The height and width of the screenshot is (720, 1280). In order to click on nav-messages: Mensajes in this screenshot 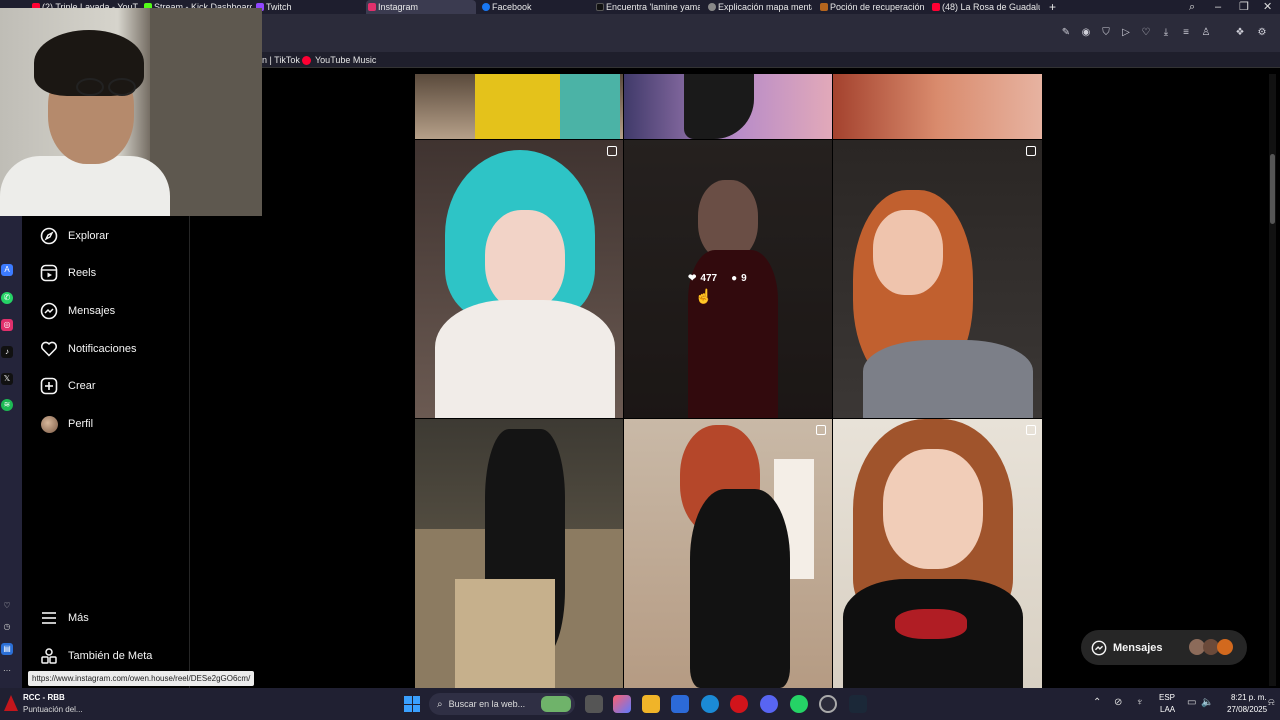, I will do `click(77, 311)`.